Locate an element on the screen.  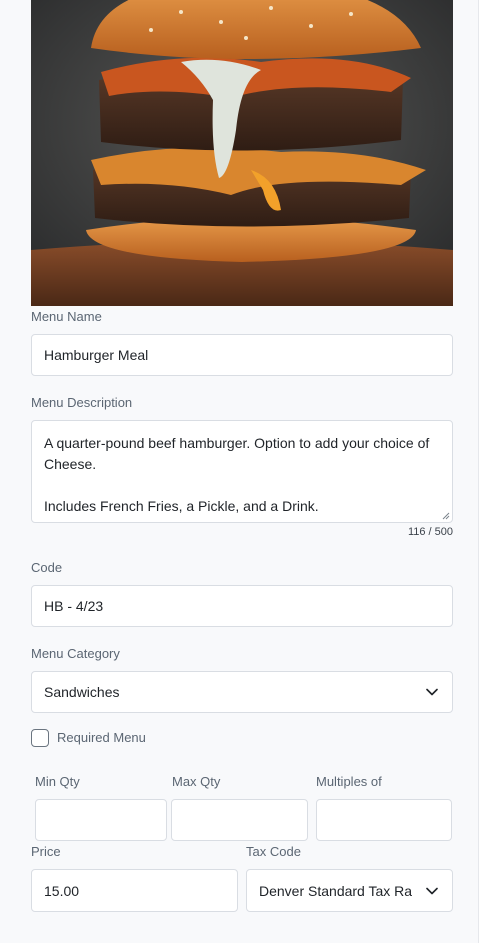
description-char-counter: 116 / 500 is located at coordinates (430, 532).